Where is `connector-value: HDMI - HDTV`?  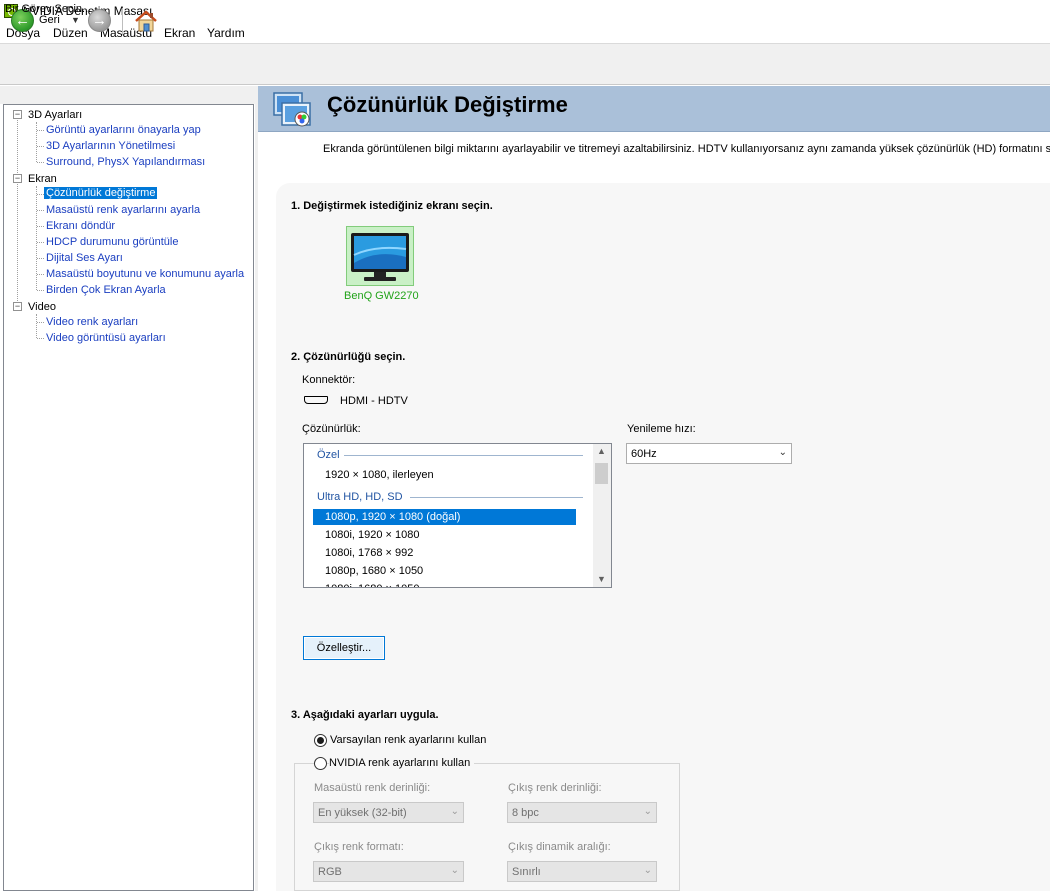 connector-value: HDMI - HDTV is located at coordinates (374, 401).